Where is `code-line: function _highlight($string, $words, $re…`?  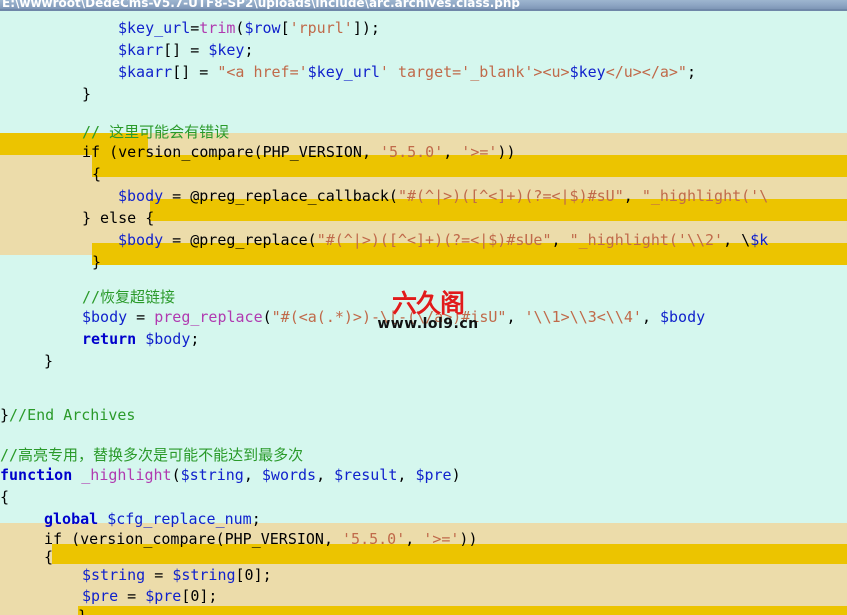 code-line: function _highlight($string, $words, $re… is located at coordinates (230, 475).